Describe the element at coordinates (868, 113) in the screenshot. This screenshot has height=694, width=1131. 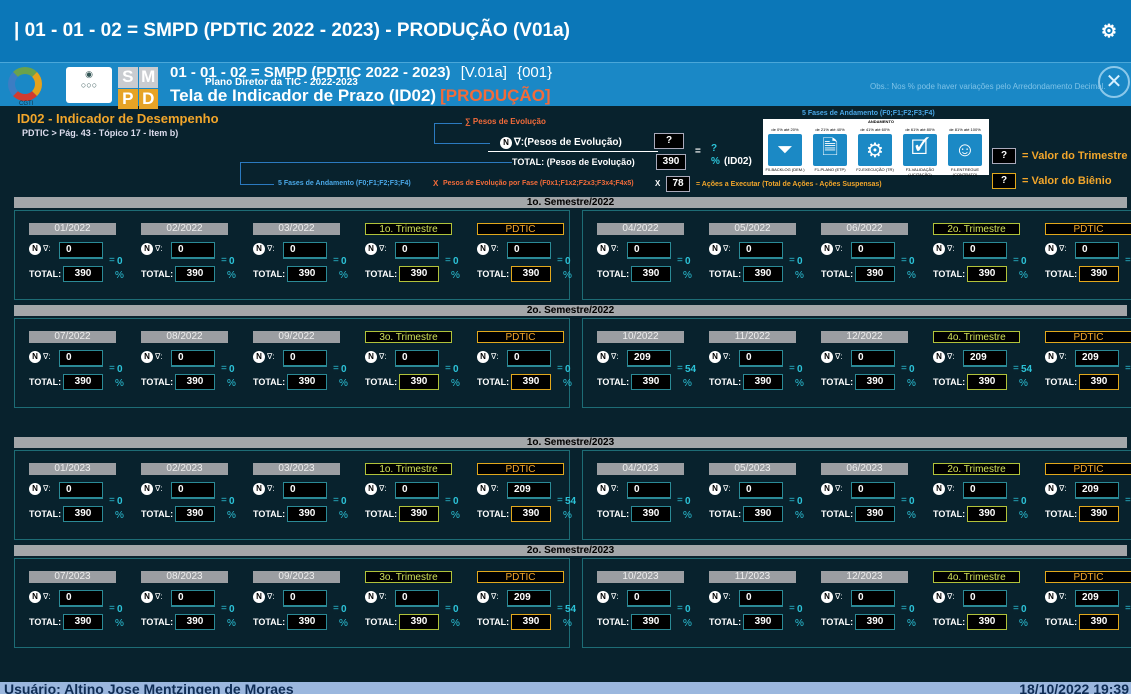
I see `fases-top-label: 5 Fases de Andamento (F0;F1;F2;F3;F4)` at that location.